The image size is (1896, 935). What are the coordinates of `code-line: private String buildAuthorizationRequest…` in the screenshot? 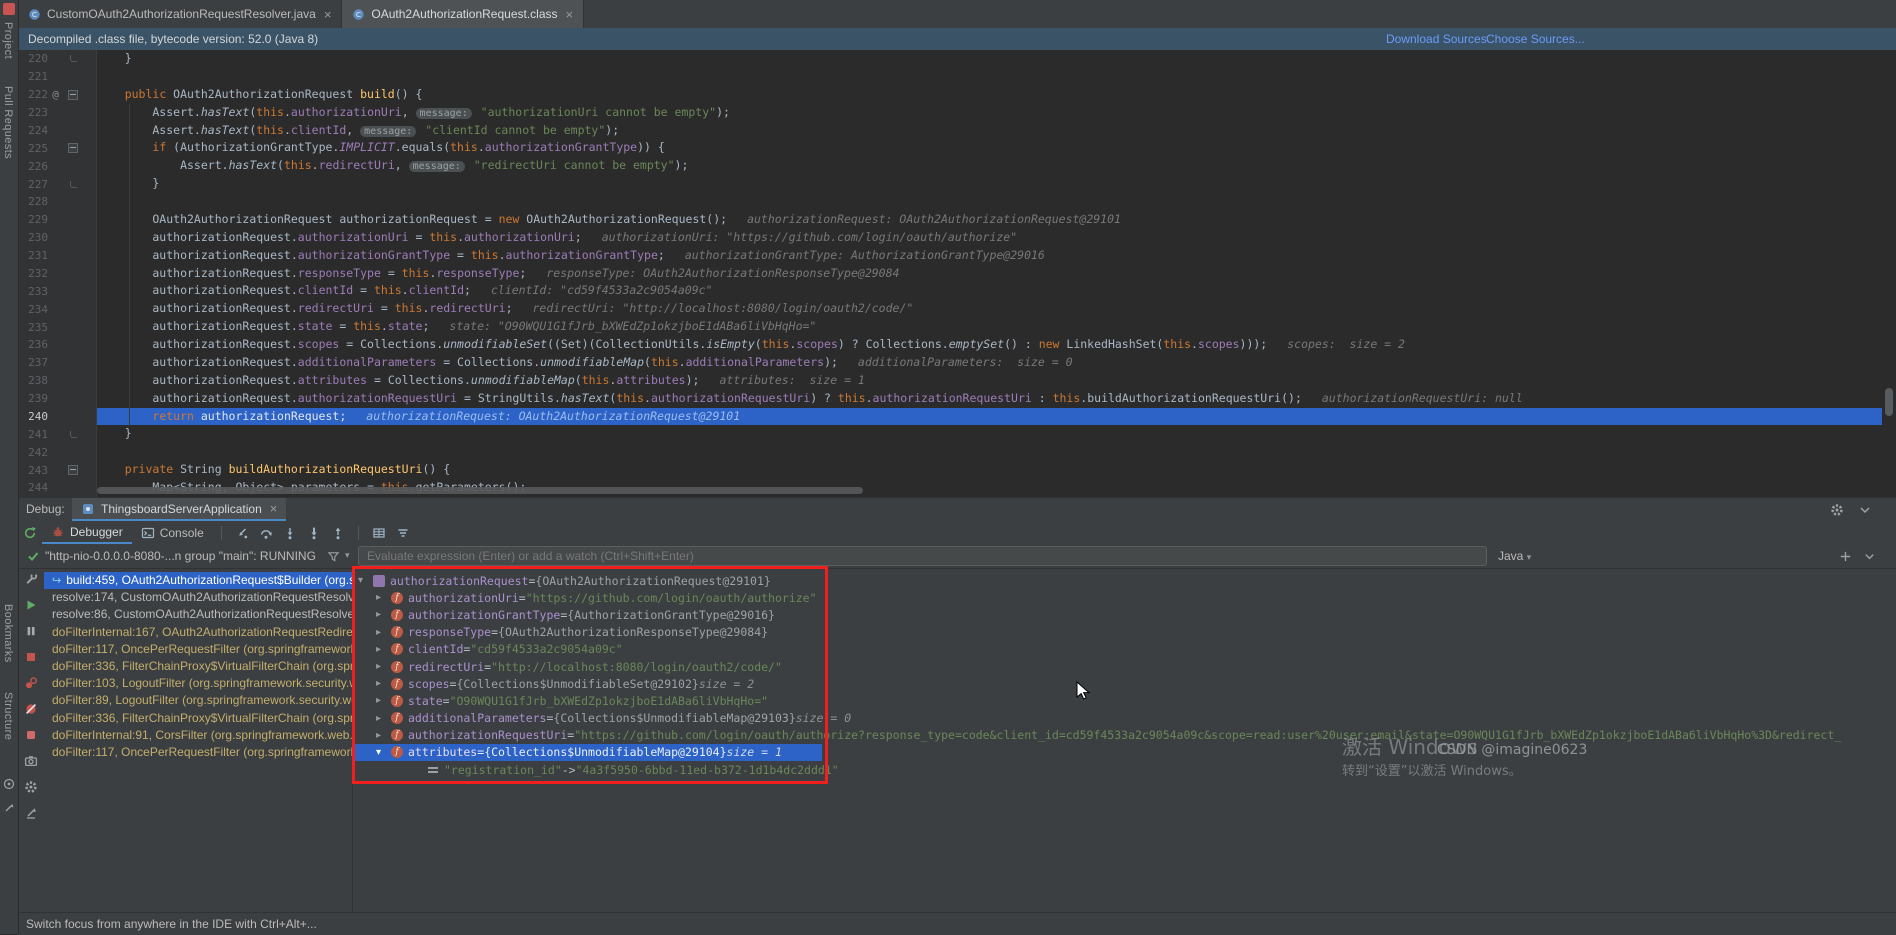 It's located at (989, 470).